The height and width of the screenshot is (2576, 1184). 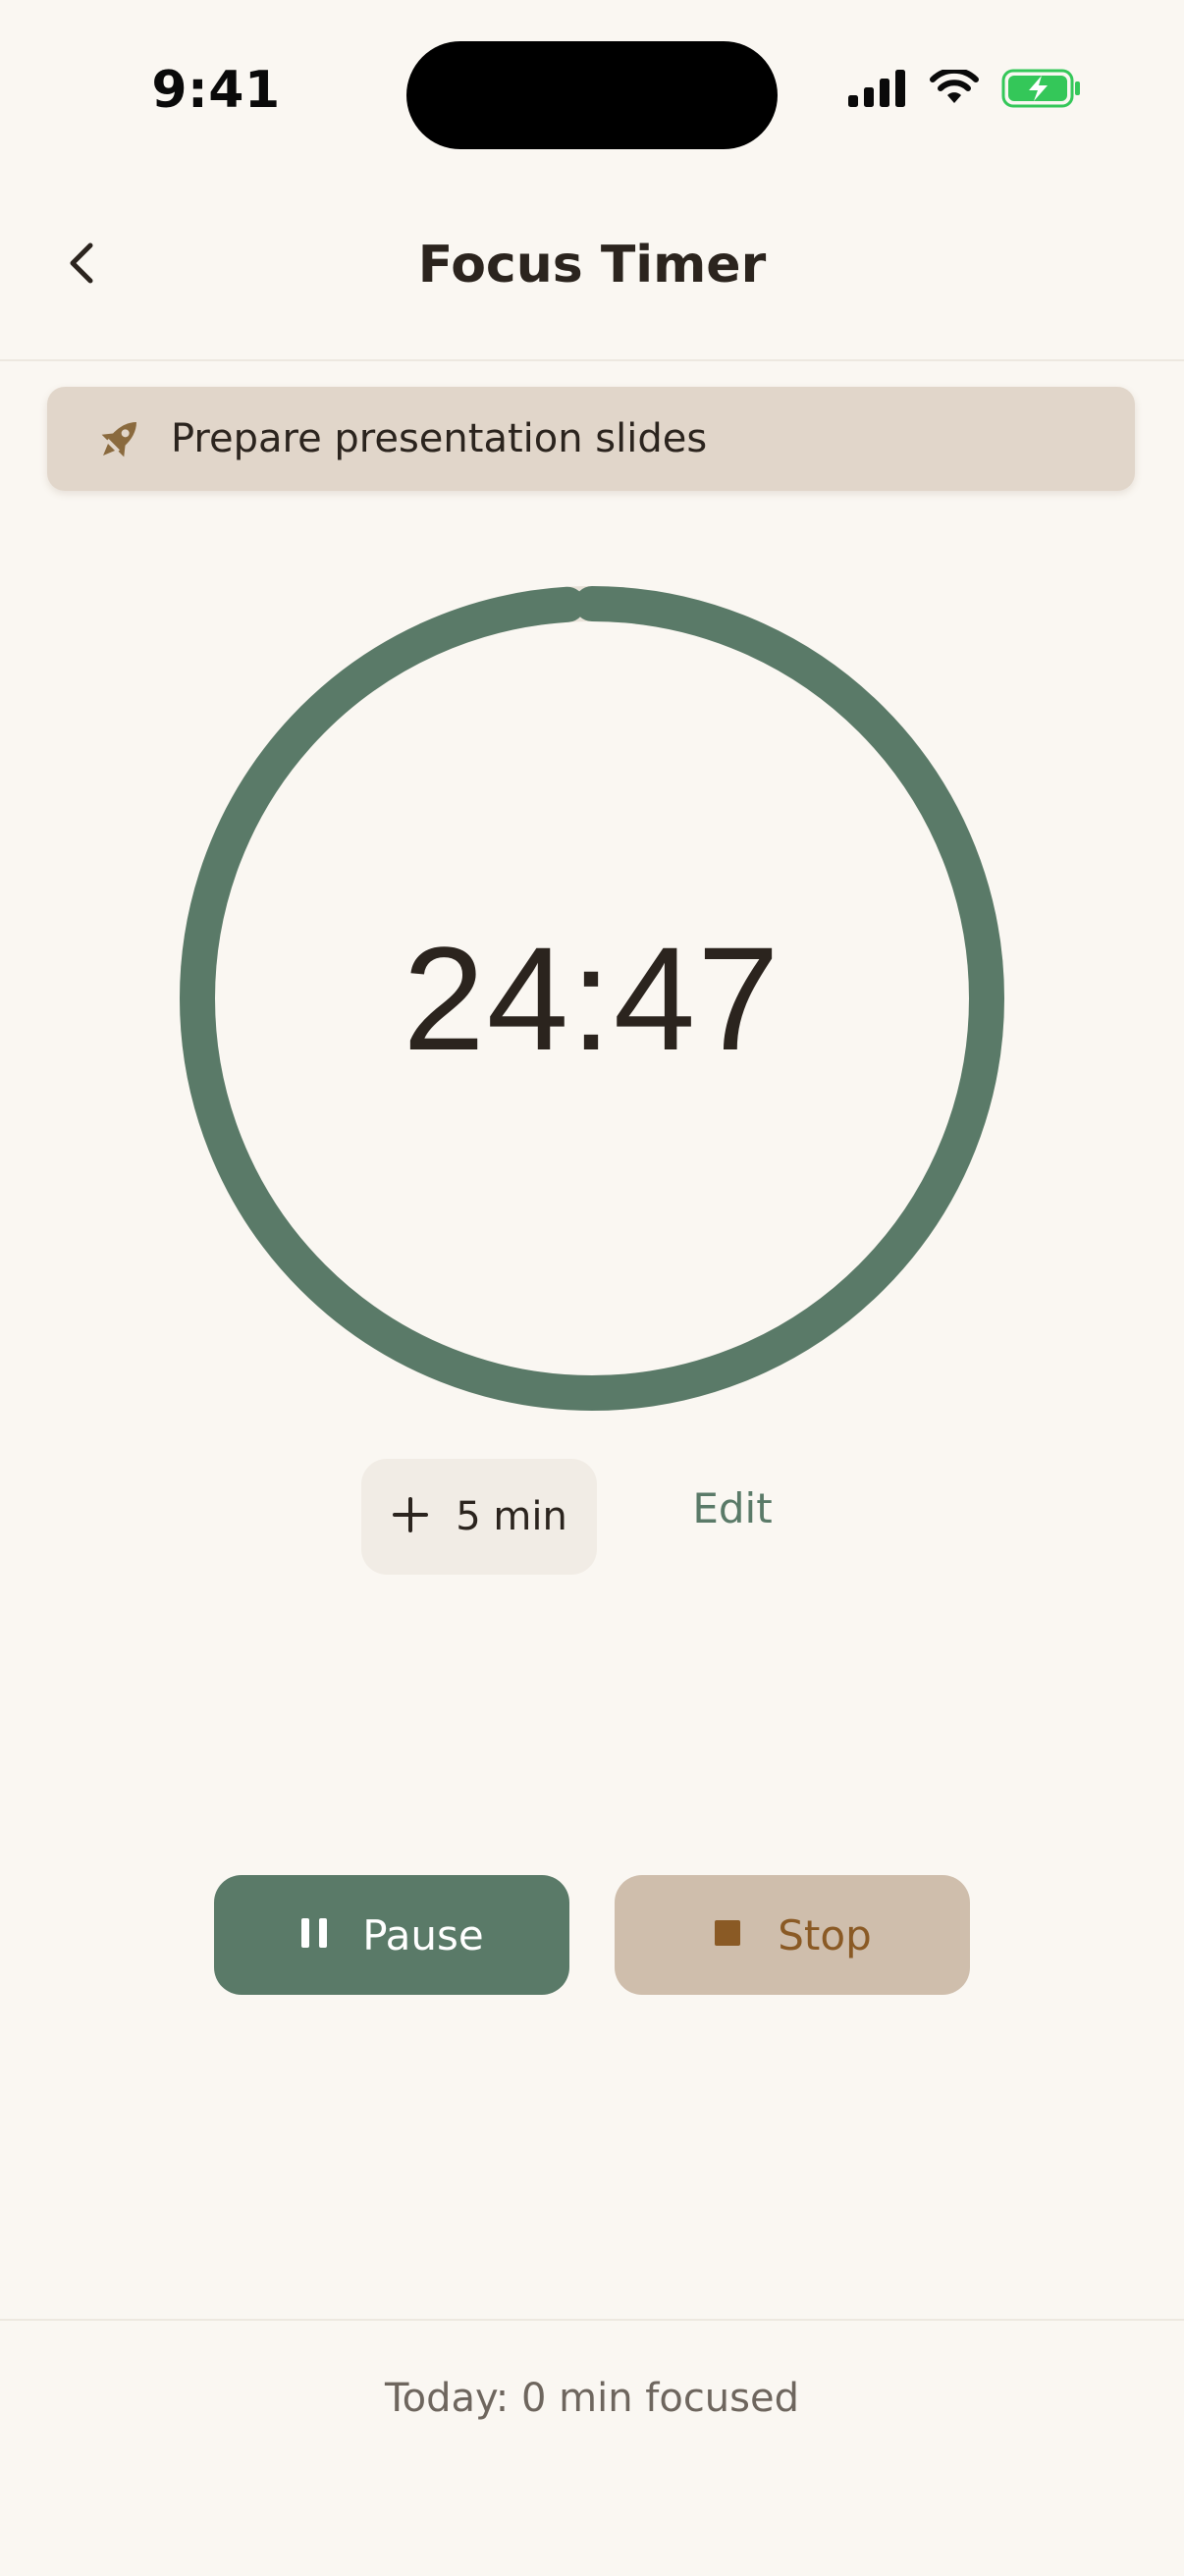 I want to click on current-task-banner: Prepare presentation slides, so click(x=591, y=439).